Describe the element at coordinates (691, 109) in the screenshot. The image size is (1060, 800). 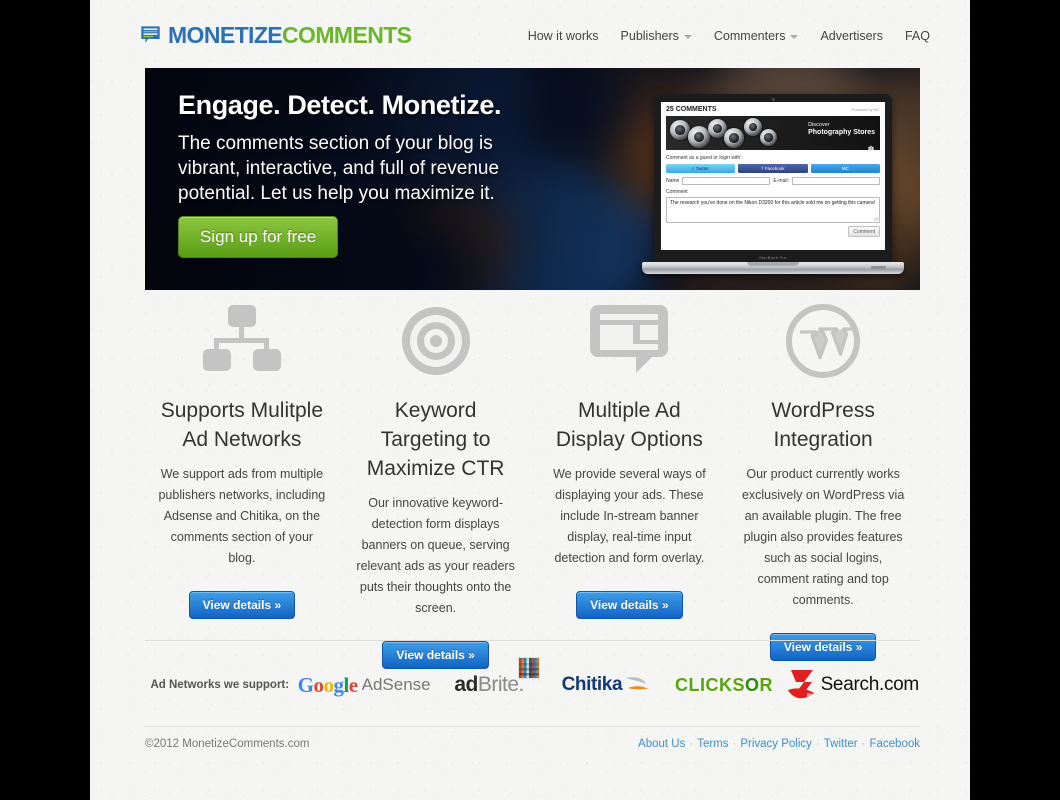
I see `comment-count: 25 COMMENTS` at that location.